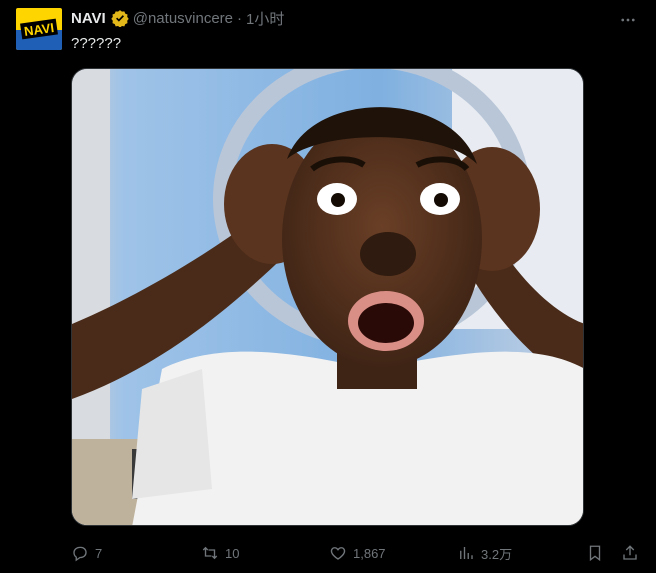 Image resolution: width=656 pixels, height=573 pixels. Describe the element at coordinates (232, 553) in the screenshot. I see `retweet-count: 10` at that location.